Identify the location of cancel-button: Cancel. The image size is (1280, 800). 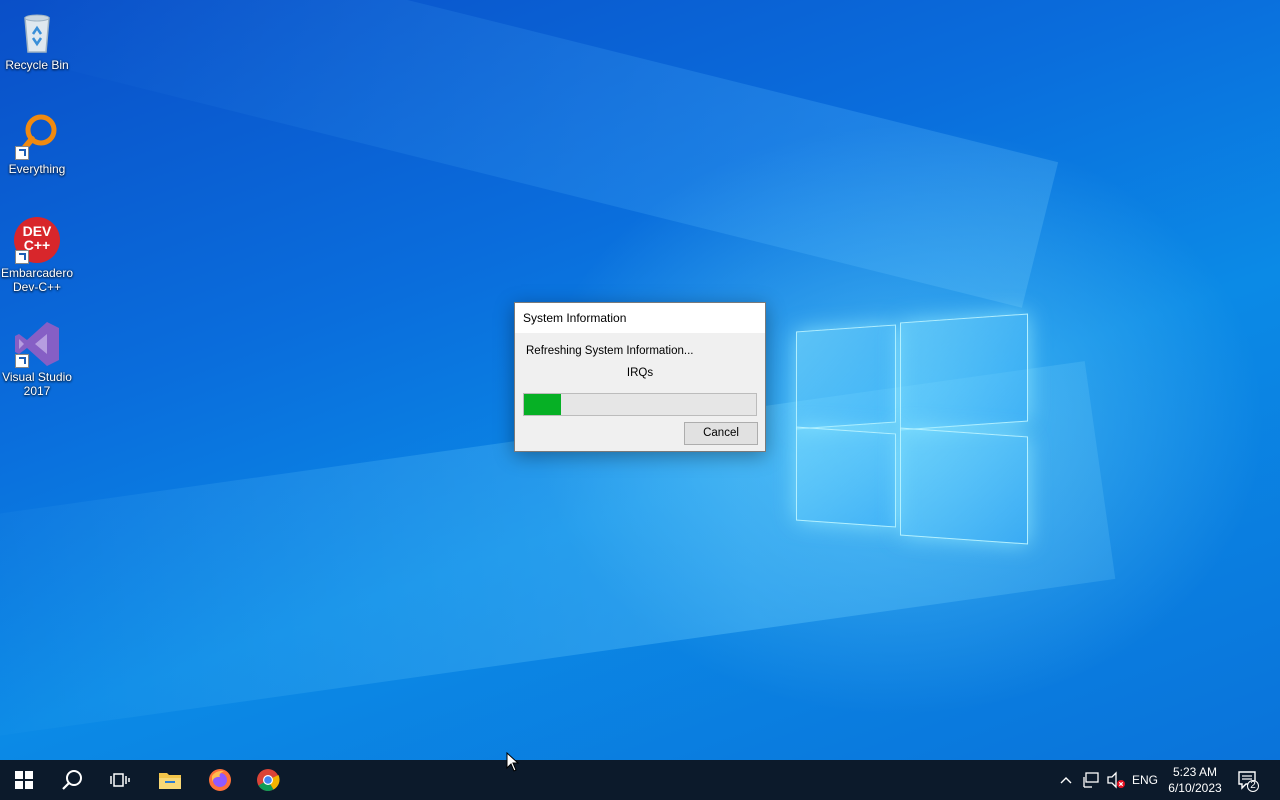
(721, 433).